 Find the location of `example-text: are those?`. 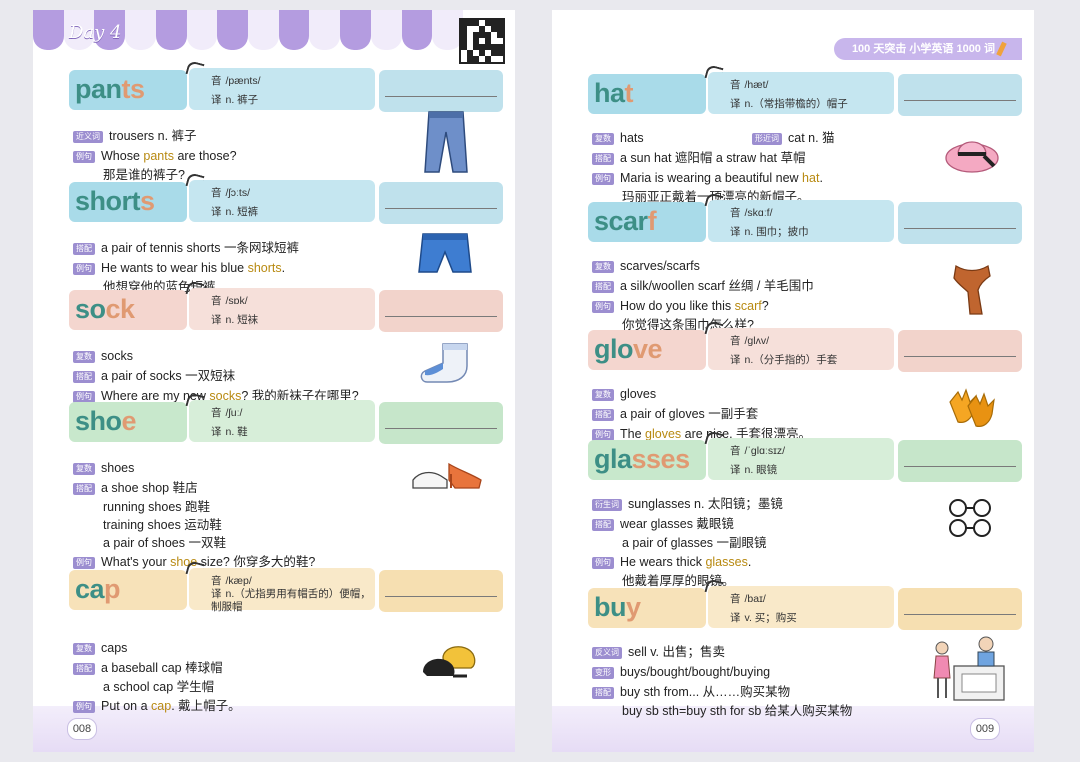

example-text: are those? is located at coordinates (205, 156).